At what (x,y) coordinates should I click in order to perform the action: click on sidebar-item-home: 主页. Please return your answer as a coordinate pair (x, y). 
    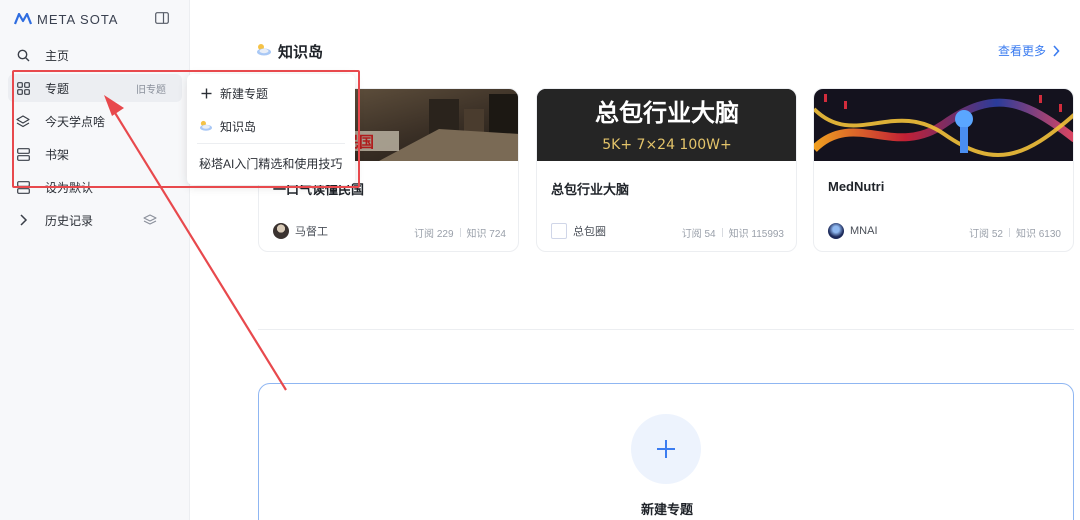
    Looking at the image, I should click on (95, 55).